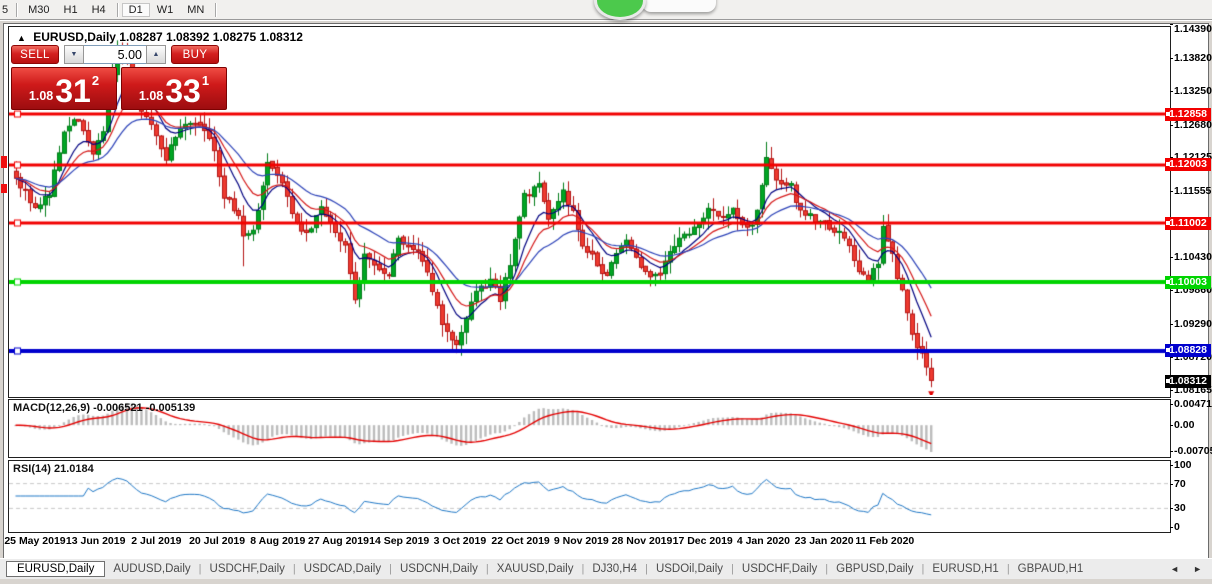  I want to click on level-price-badge: 1.08828, so click(1188, 351).